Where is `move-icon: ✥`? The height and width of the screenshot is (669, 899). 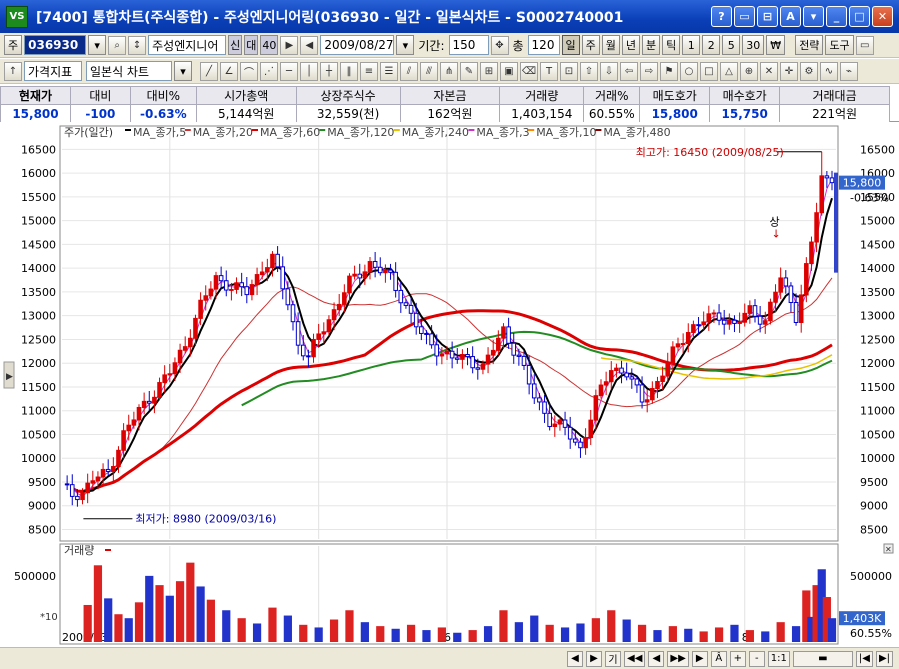
move-icon: ✥ is located at coordinates (499, 45).